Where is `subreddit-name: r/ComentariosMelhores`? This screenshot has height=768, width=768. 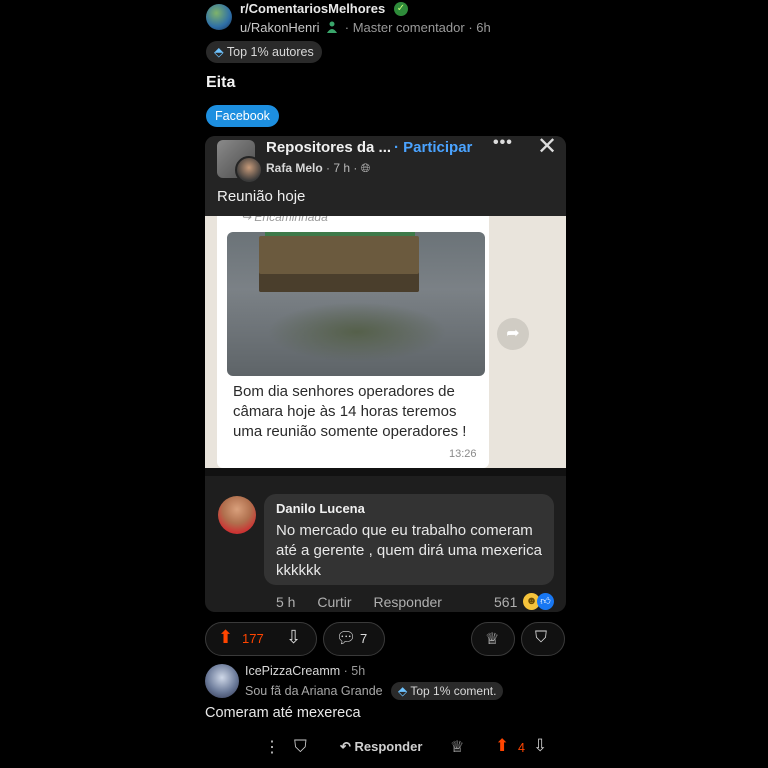 subreddit-name: r/ComentariosMelhores is located at coordinates (312, 8).